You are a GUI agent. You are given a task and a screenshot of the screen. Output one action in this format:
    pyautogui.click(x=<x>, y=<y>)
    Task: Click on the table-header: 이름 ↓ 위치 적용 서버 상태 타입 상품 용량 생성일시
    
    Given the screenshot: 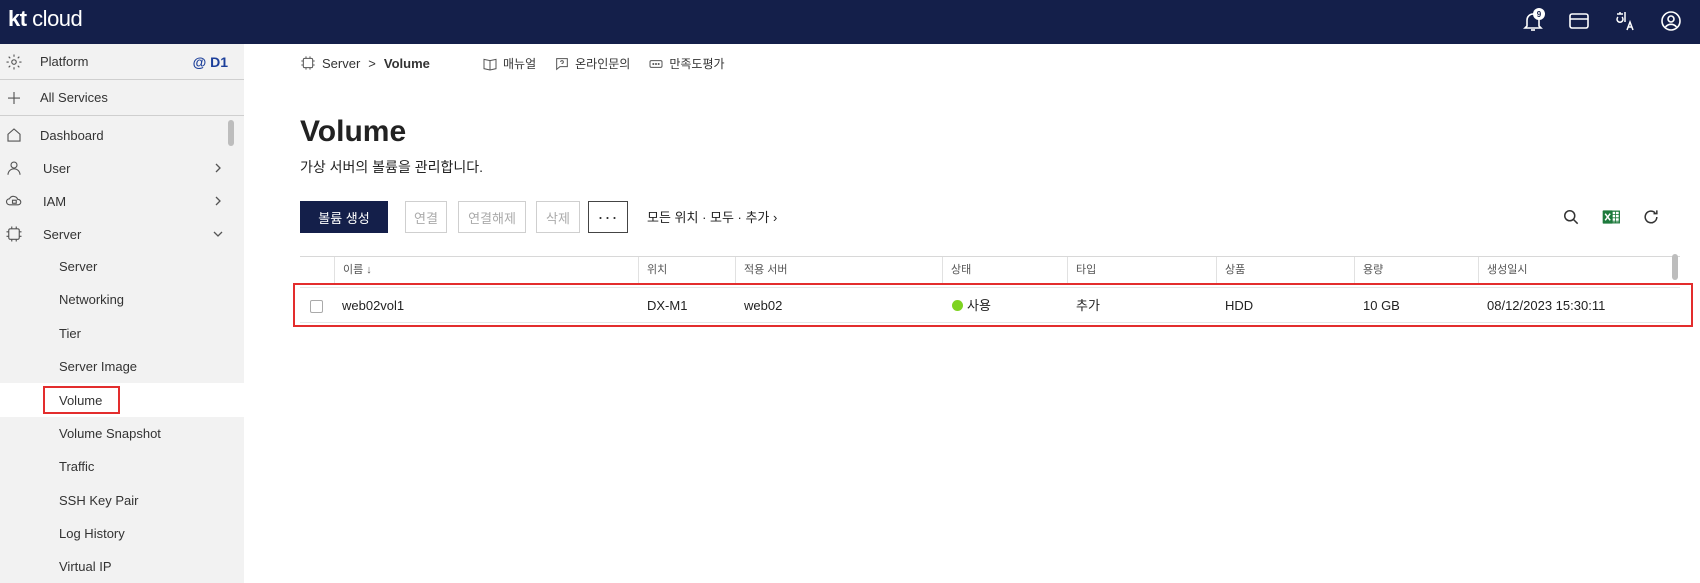 What is the action you would take?
    pyautogui.click(x=990, y=269)
    